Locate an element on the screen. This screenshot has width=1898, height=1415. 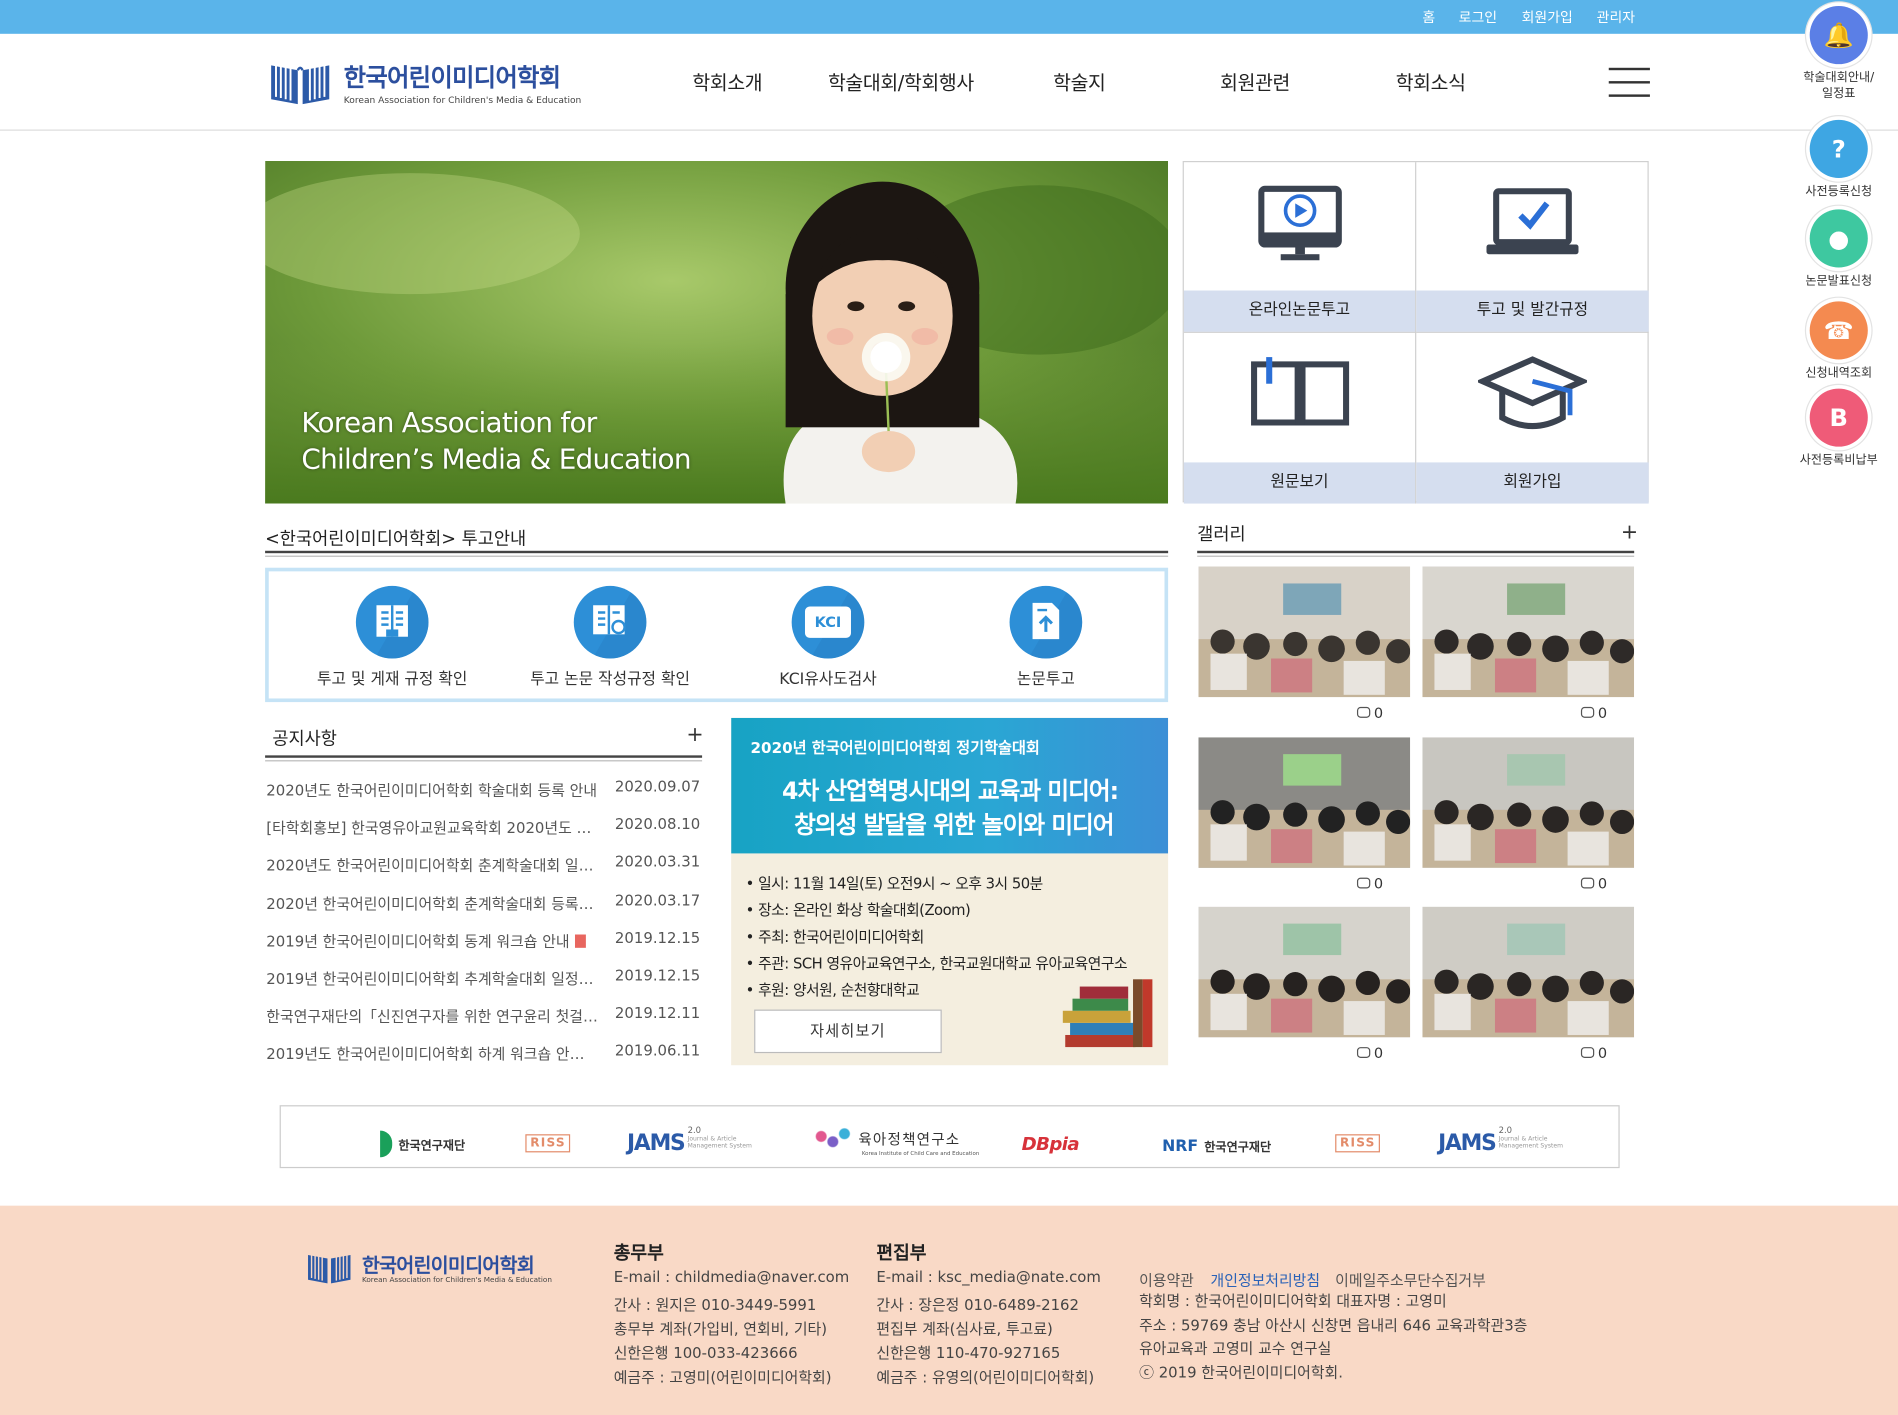
gallery-more-button: + is located at coordinates (1629, 533).